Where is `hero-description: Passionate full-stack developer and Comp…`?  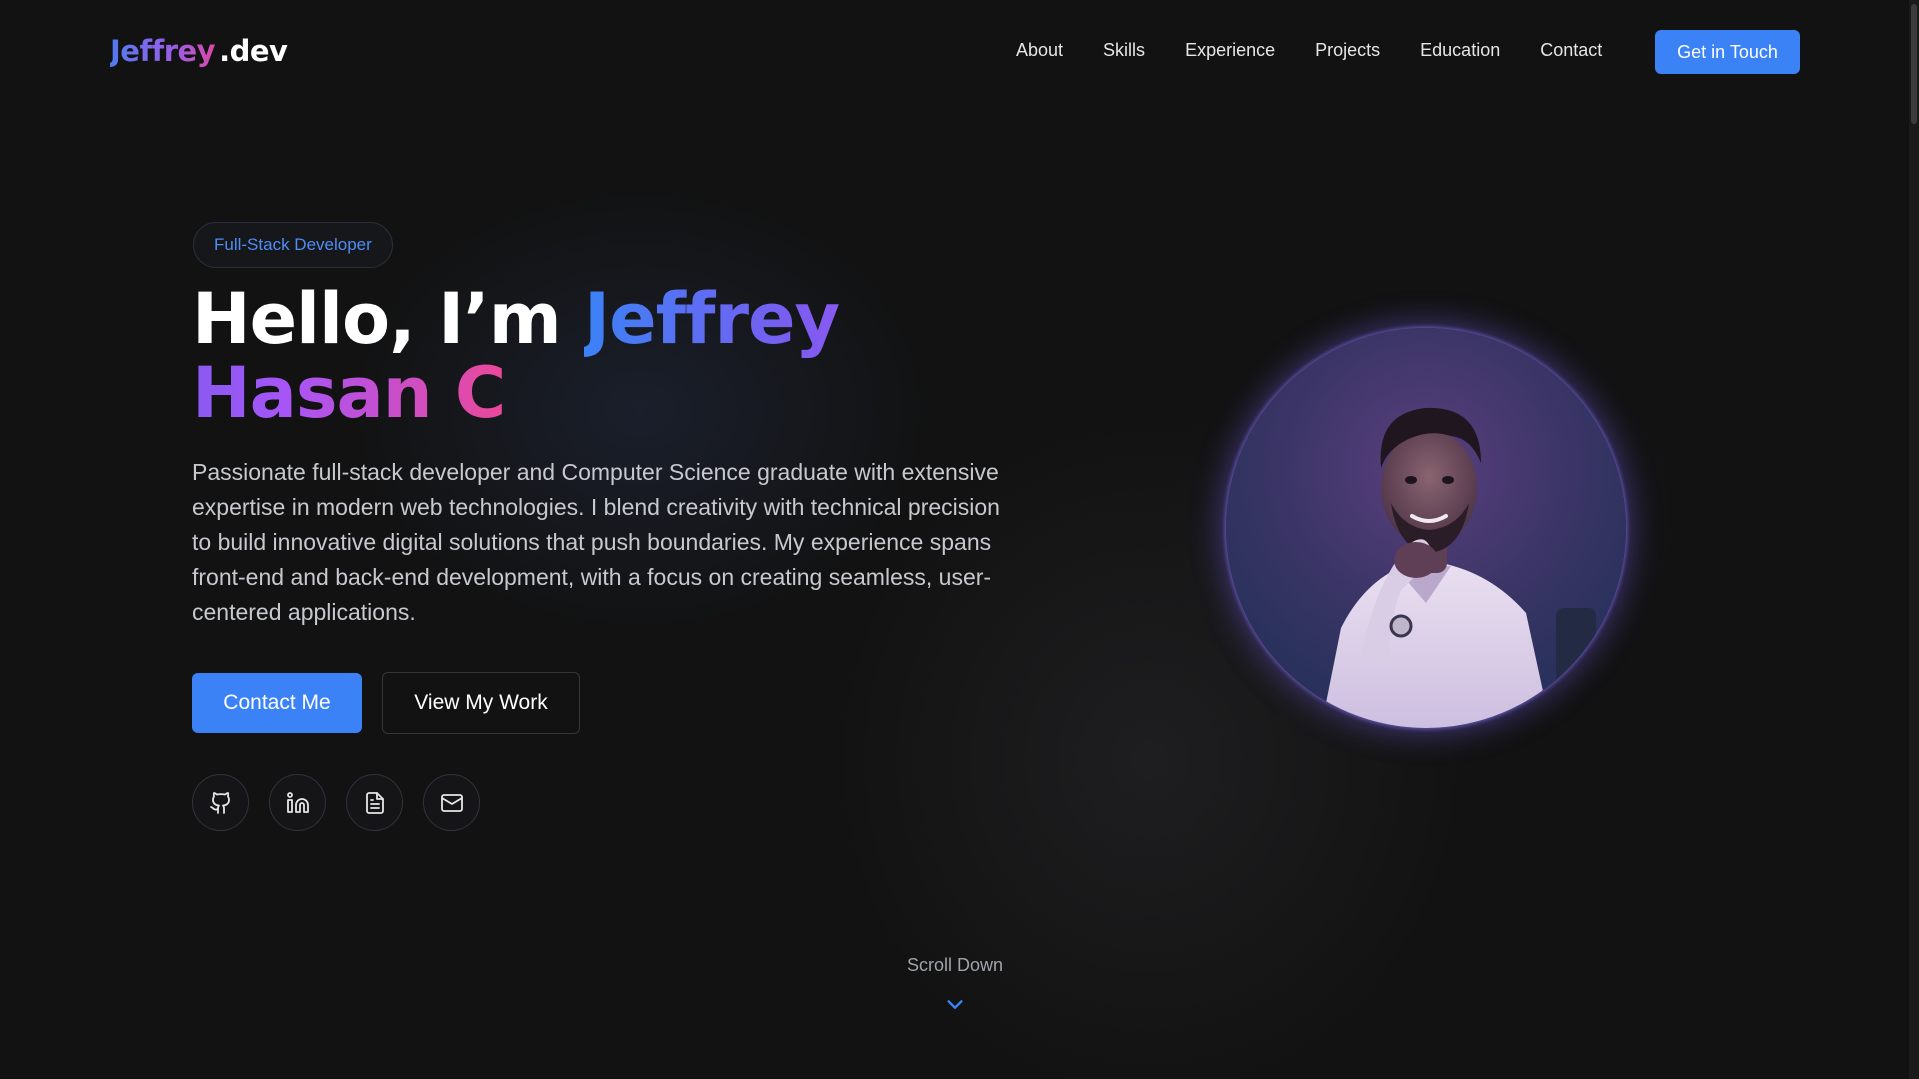 hero-description: Passionate full-stack developer and Comp… is located at coordinates (596, 542).